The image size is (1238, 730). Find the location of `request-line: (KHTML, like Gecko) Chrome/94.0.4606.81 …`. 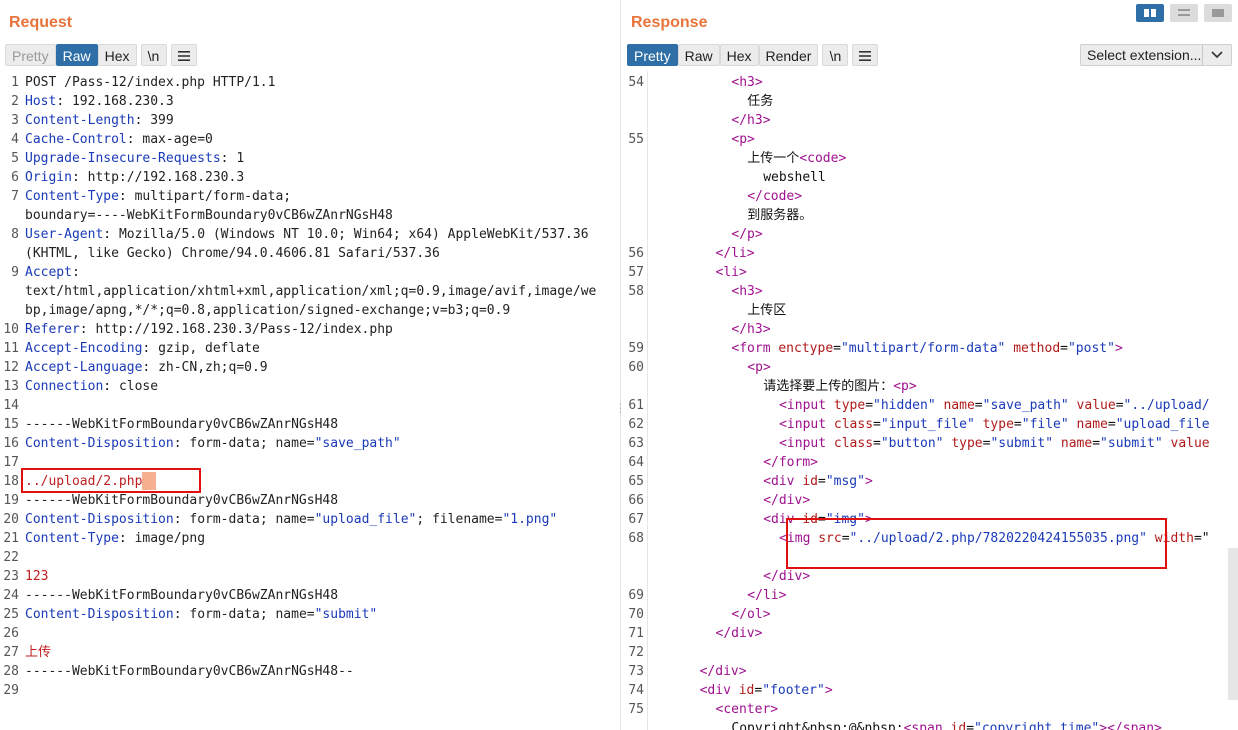

request-line: (KHTML, like Gecko) Chrome/94.0.4606.81 … is located at coordinates (232, 253).